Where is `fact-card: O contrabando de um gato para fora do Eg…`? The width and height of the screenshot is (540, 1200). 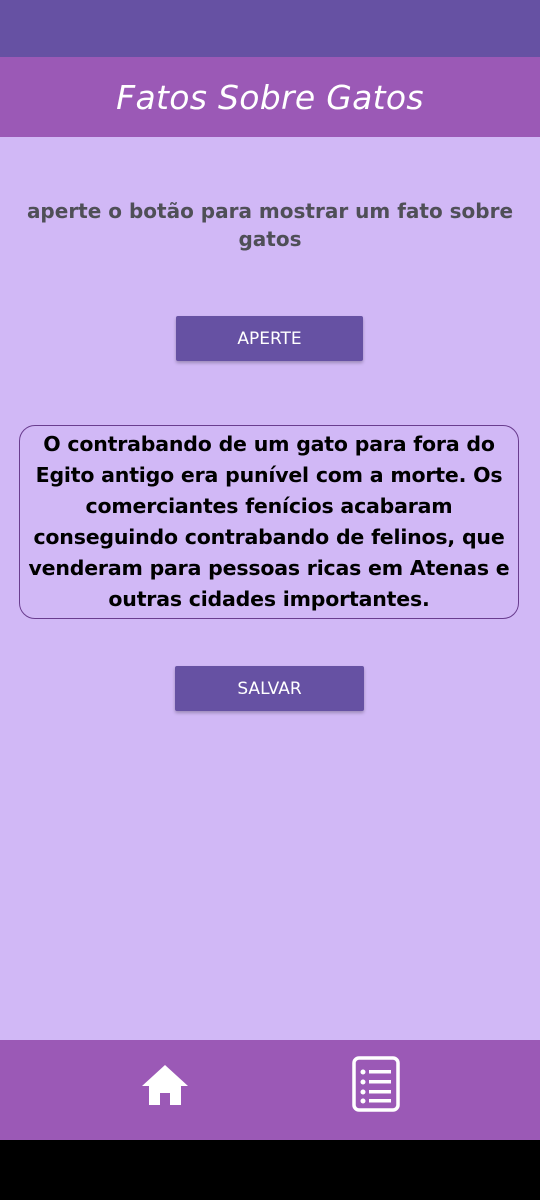 fact-card: O contrabando de um gato para fora do Eg… is located at coordinates (269, 522).